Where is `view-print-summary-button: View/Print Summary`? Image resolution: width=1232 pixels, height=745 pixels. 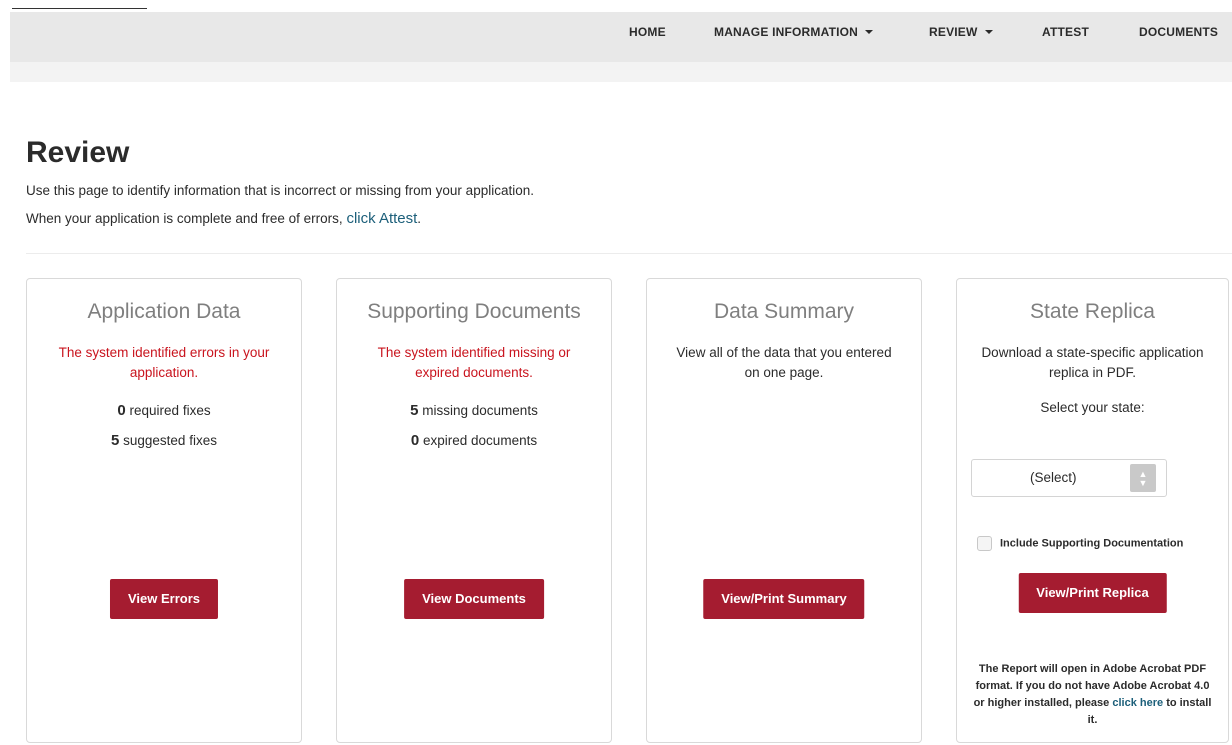 view-print-summary-button: View/Print Summary is located at coordinates (784, 599).